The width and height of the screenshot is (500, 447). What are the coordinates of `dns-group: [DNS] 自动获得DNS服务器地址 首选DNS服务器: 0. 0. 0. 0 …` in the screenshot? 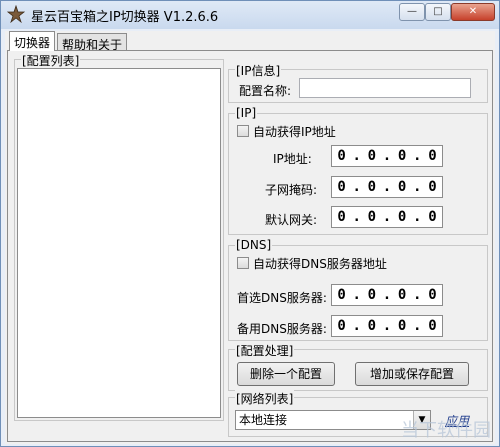 It's located at (358, 289).